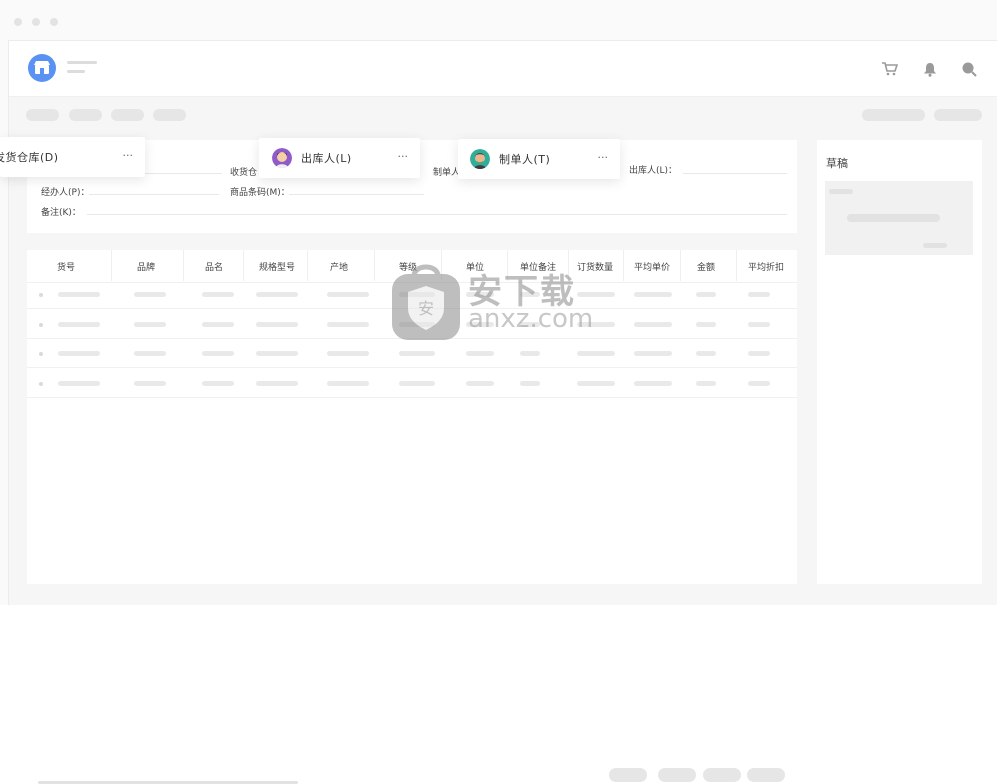  What do you see at coordinates (766, 266) in the screenshot?
I see `column-header: 平均折扣` at bounding box center [766, 266].